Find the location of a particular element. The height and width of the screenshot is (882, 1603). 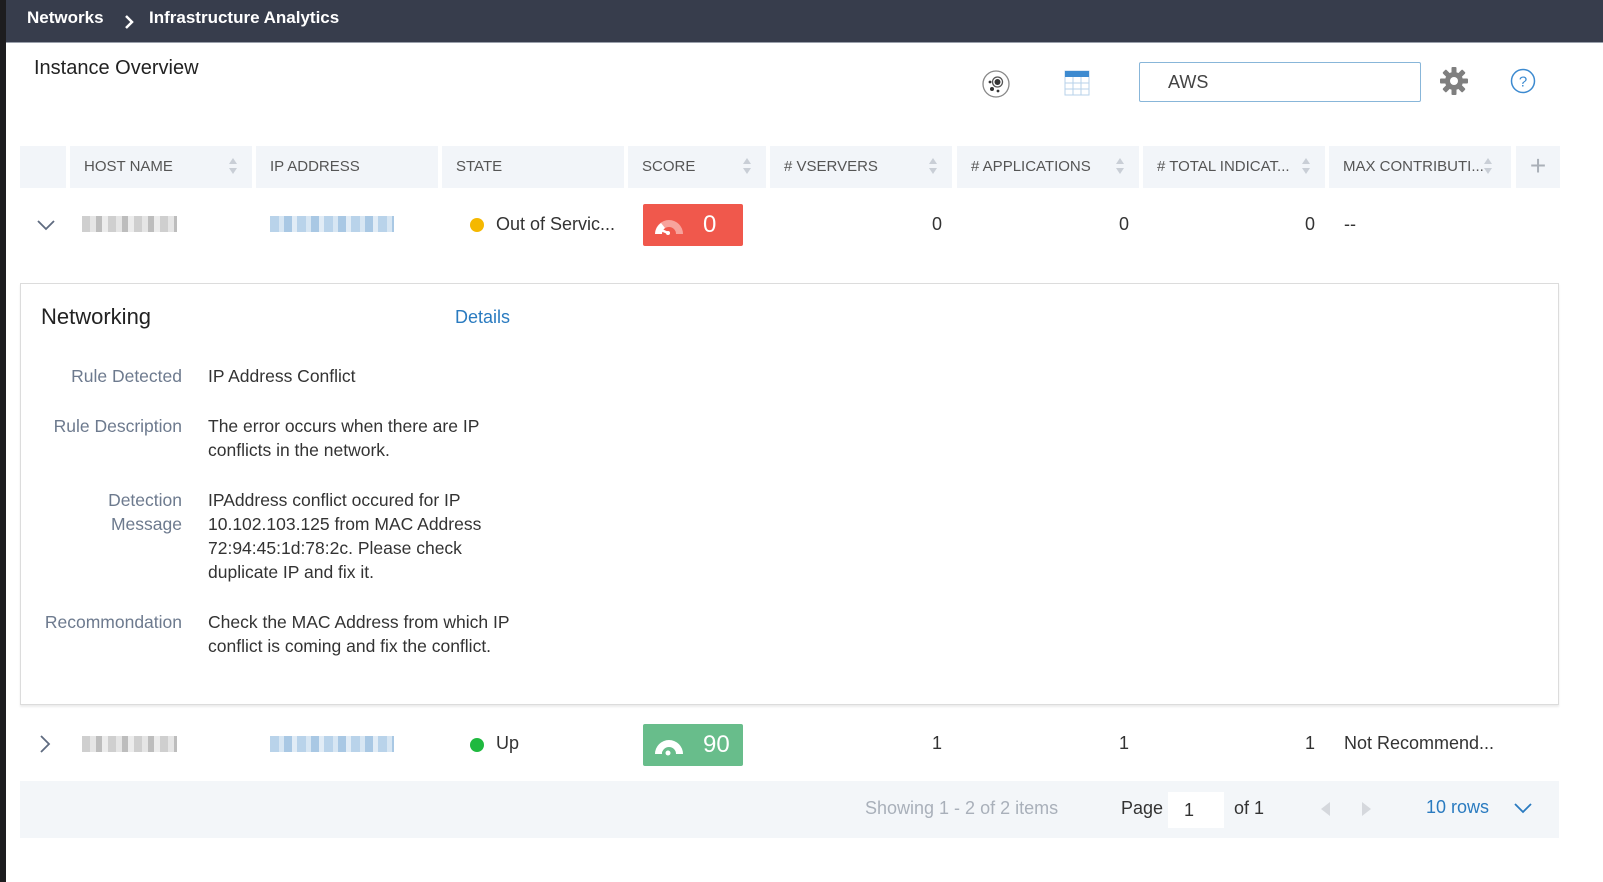

column-header-ip-address: IP ADDRESS is located at coordinates (347, 167).